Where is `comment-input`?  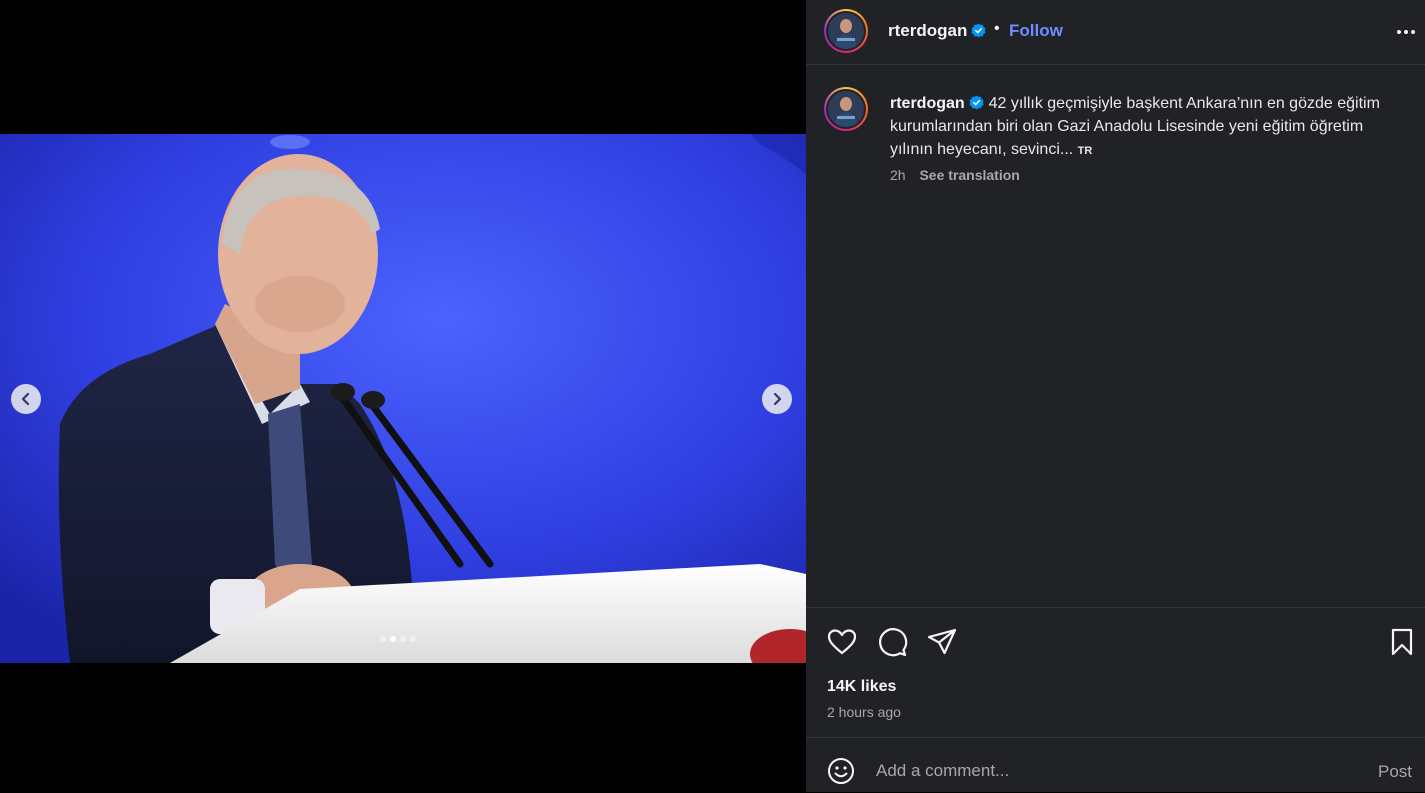 comment-input is located at coordinates (1106, 771).